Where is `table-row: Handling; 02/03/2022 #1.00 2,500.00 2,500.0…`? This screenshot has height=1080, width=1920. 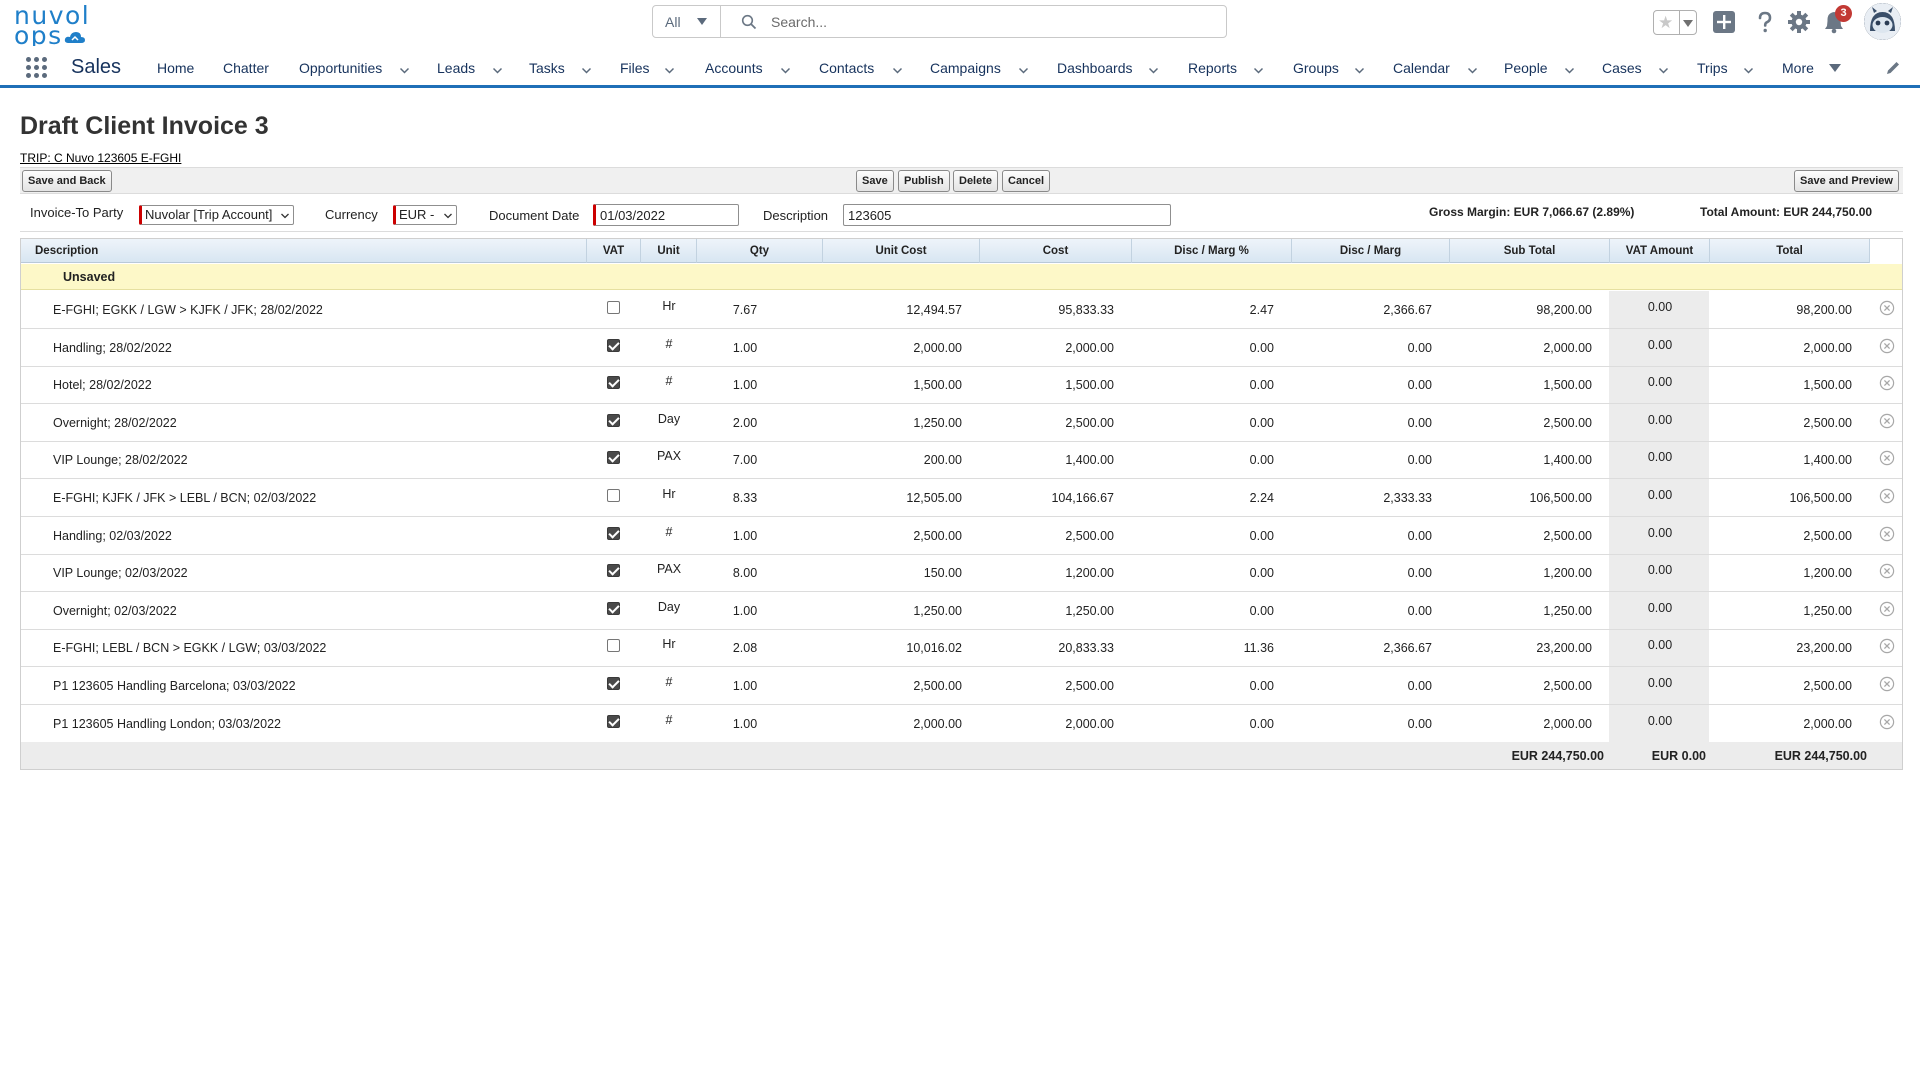
table-row: Handling; 02/03/2022 #1.00 2,500.00 2,500.0… is located at coordinates (961, 536).